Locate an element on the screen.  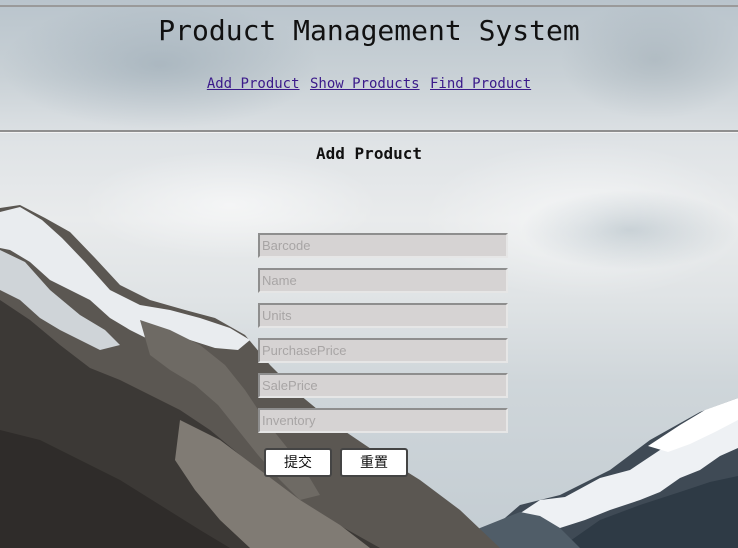
sale-price-input is located at coordinates (383, 385).